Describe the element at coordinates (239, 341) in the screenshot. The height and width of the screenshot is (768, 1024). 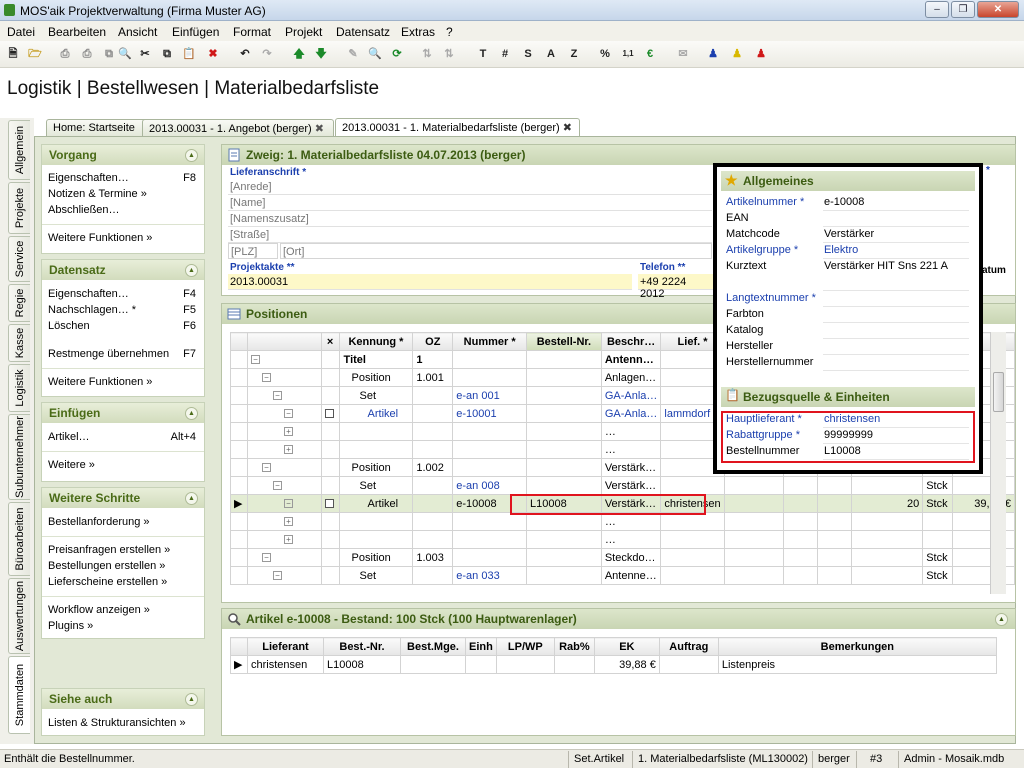
I see `col-handle` at that location.